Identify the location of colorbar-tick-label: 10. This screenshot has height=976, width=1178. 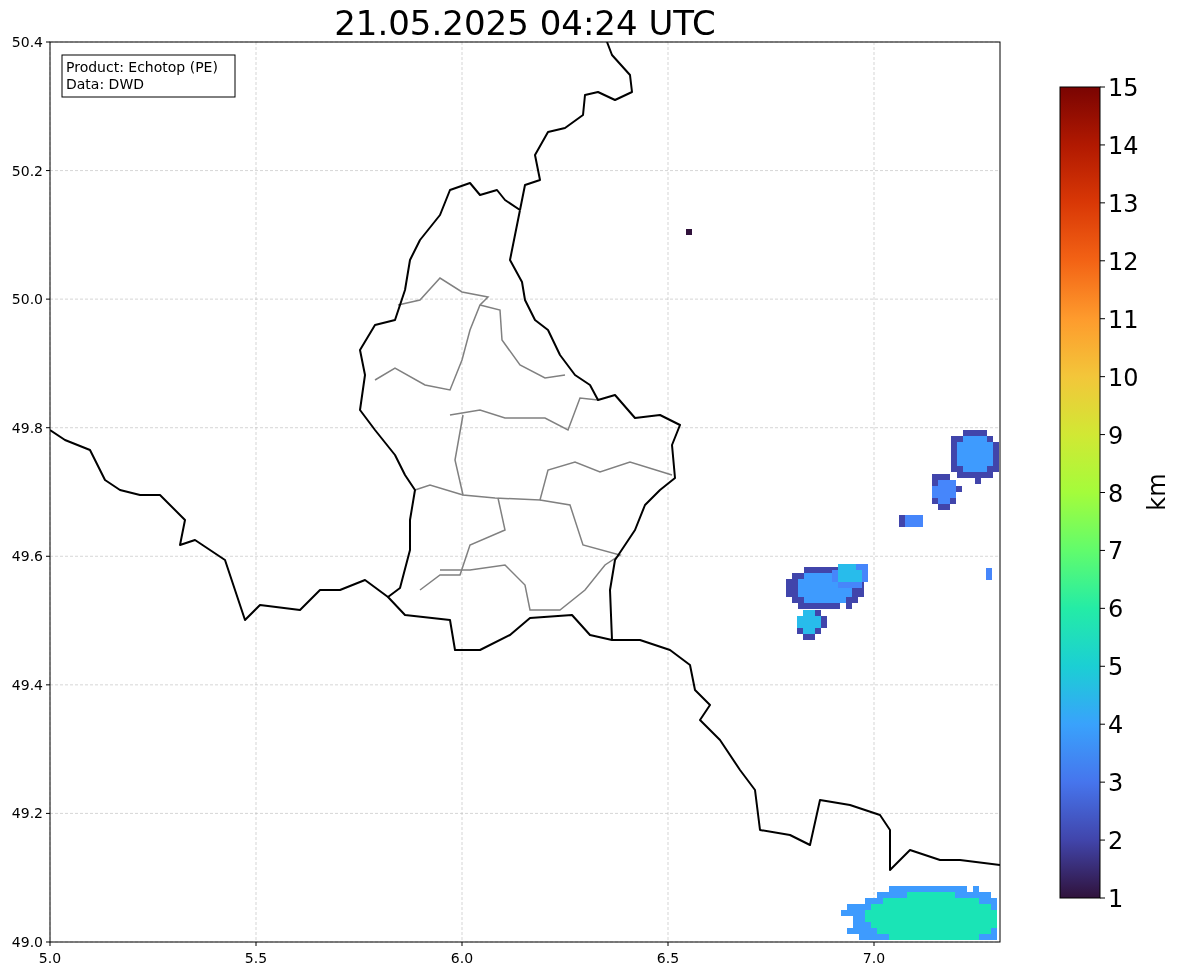
(1123, 377).